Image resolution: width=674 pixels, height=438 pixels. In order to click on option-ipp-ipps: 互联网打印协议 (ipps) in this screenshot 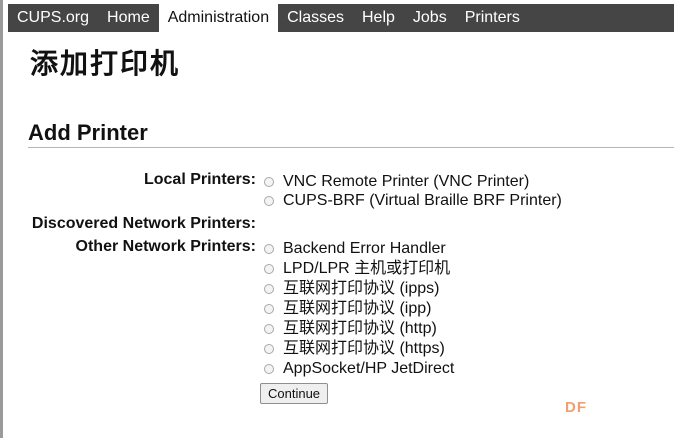, I will do `click(351, 289)`.